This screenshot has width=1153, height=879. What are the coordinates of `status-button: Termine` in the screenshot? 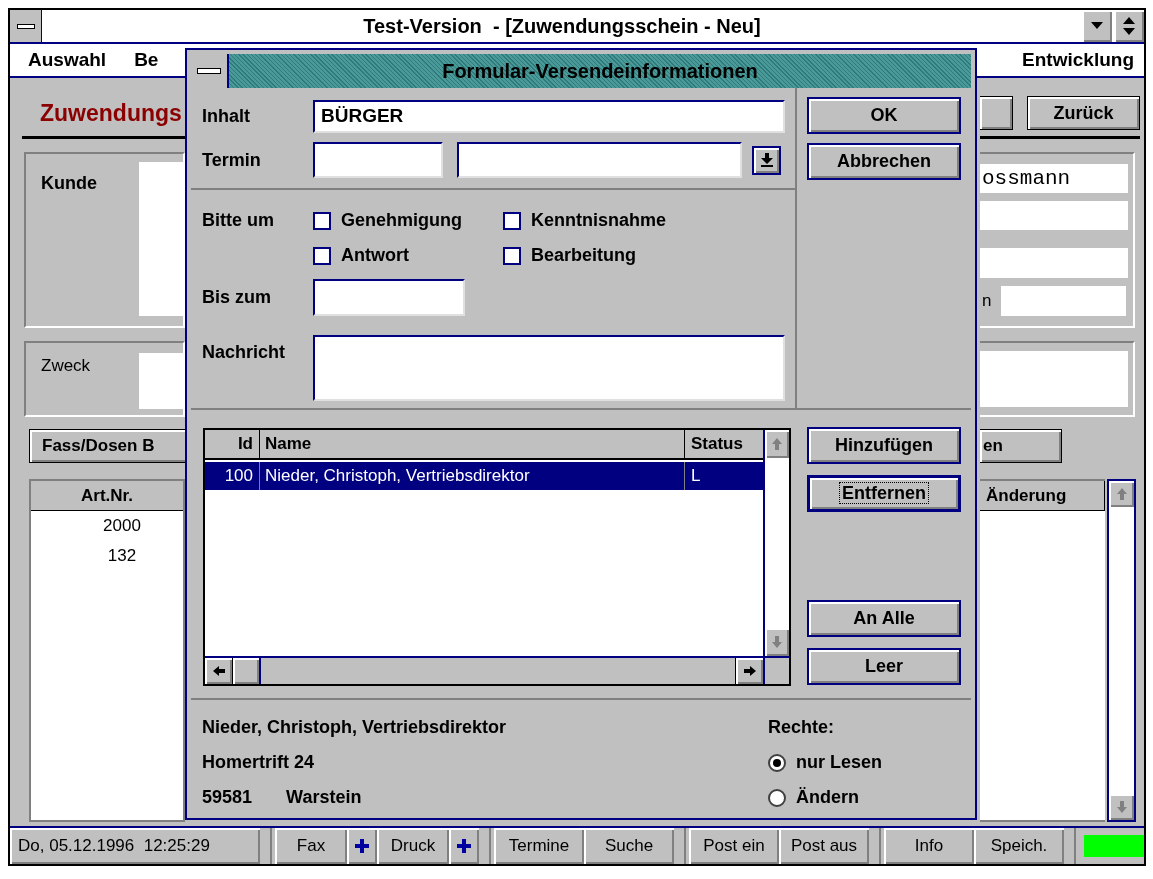 It's located at (539, 846).